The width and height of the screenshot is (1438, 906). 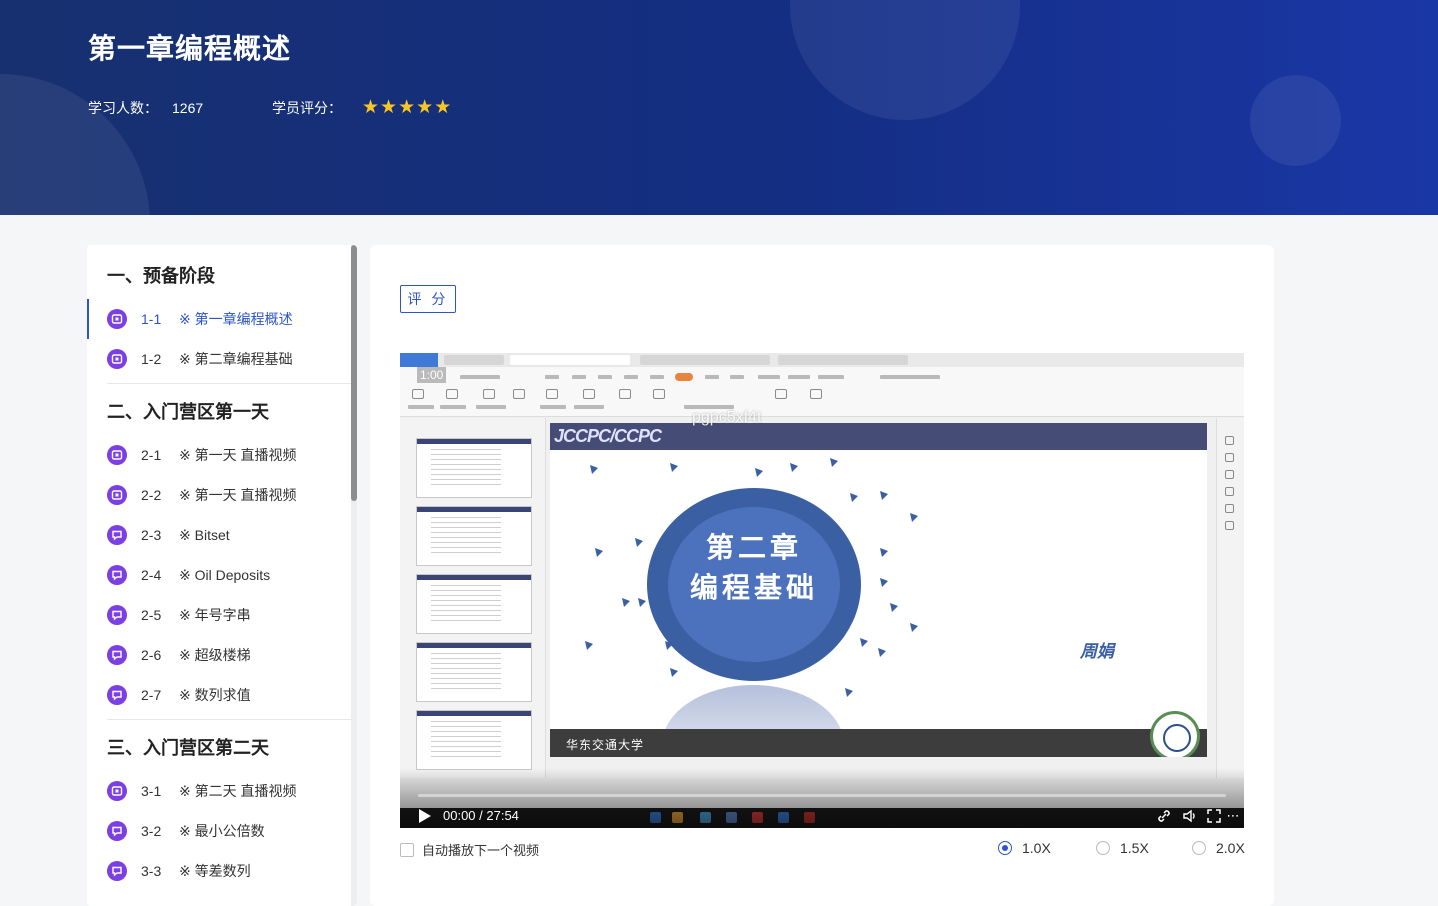 I want to click on lesson-name: ※ 第二天 直播视频, so click(x=238, y=791).